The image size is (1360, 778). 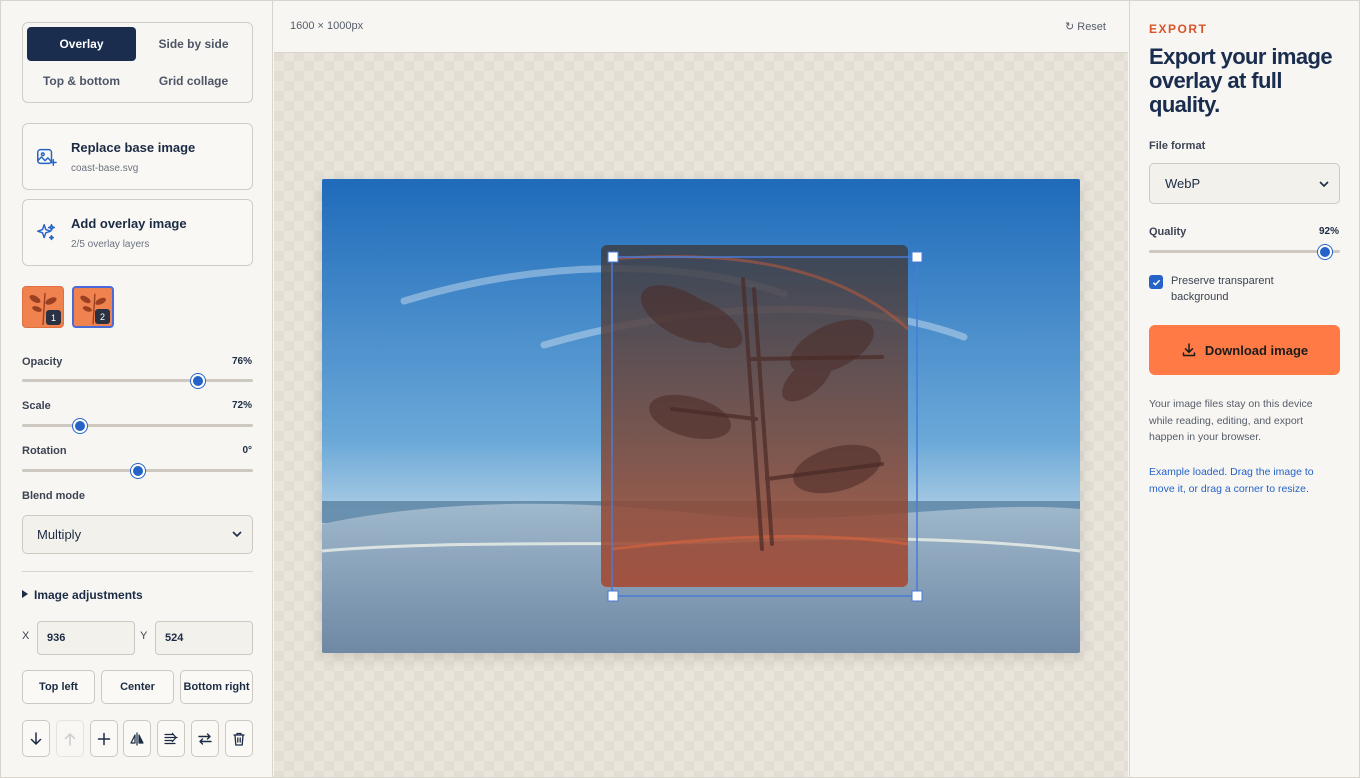 I want to click on flip-vertical-button, so click(x=171, y=738).